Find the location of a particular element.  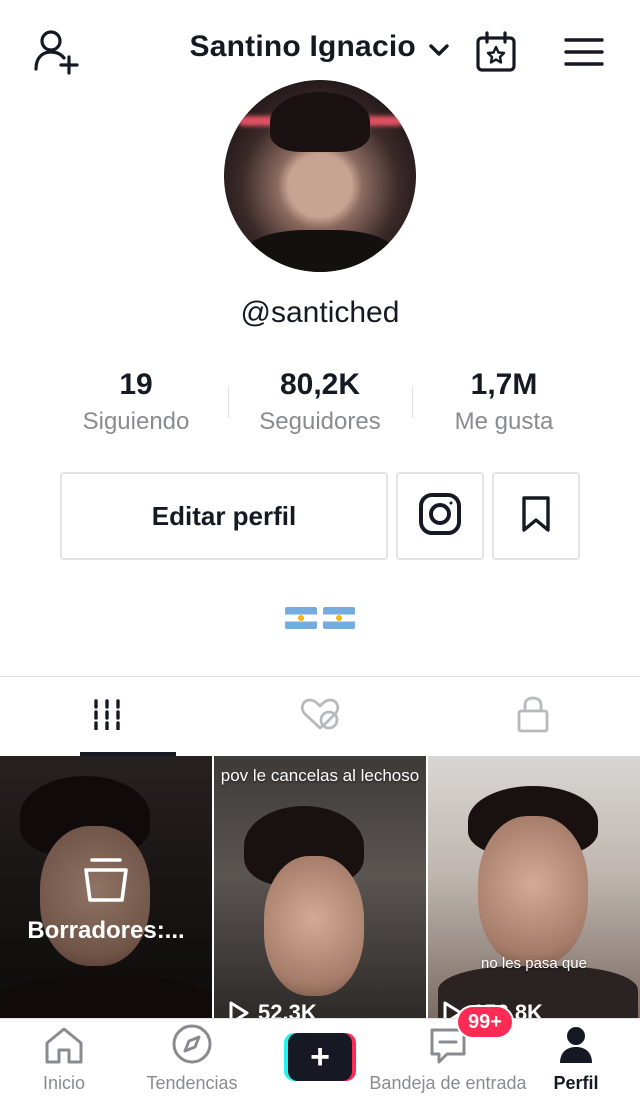

avatar is located at coordinates (320, 176).